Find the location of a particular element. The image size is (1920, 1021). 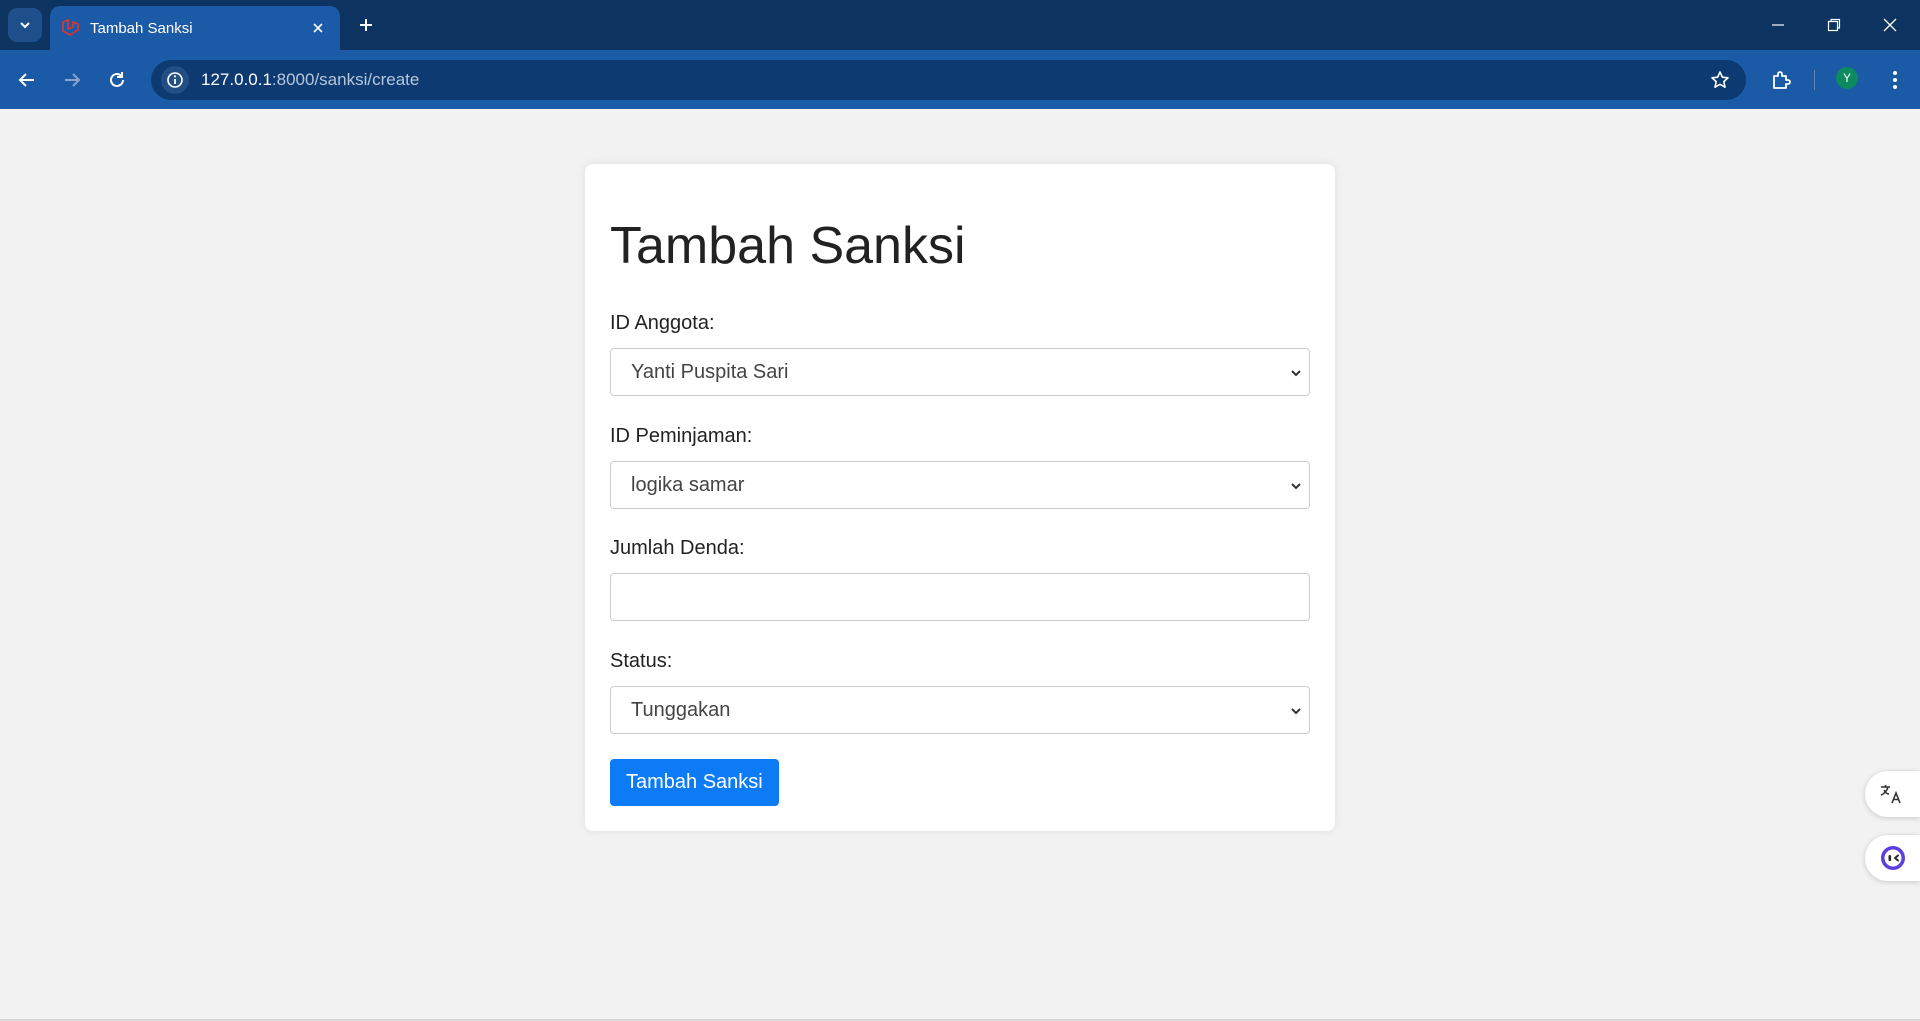

restore-button is located at coordinates (1834, 25).